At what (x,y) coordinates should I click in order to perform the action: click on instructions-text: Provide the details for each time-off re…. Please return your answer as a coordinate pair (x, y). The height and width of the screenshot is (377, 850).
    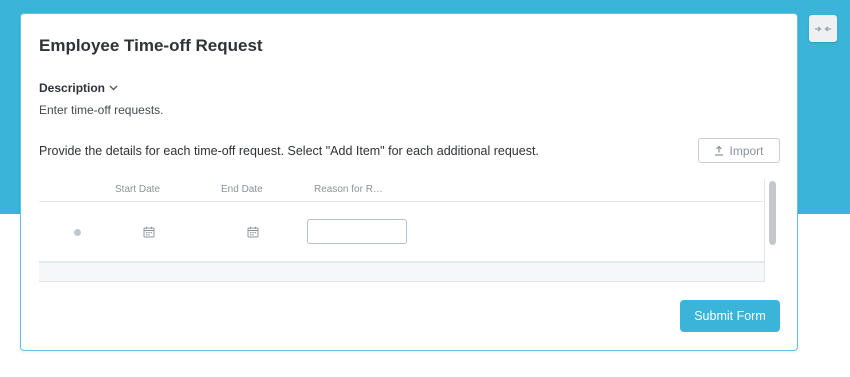
    Looking at the image, I should click on (289, 151).